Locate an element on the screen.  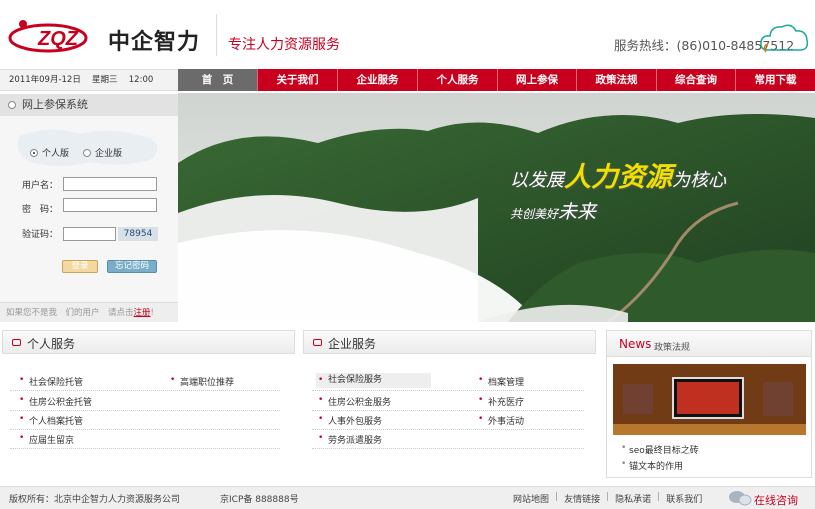
nav-download: 常用下载 is located at coordinates (775, 80).